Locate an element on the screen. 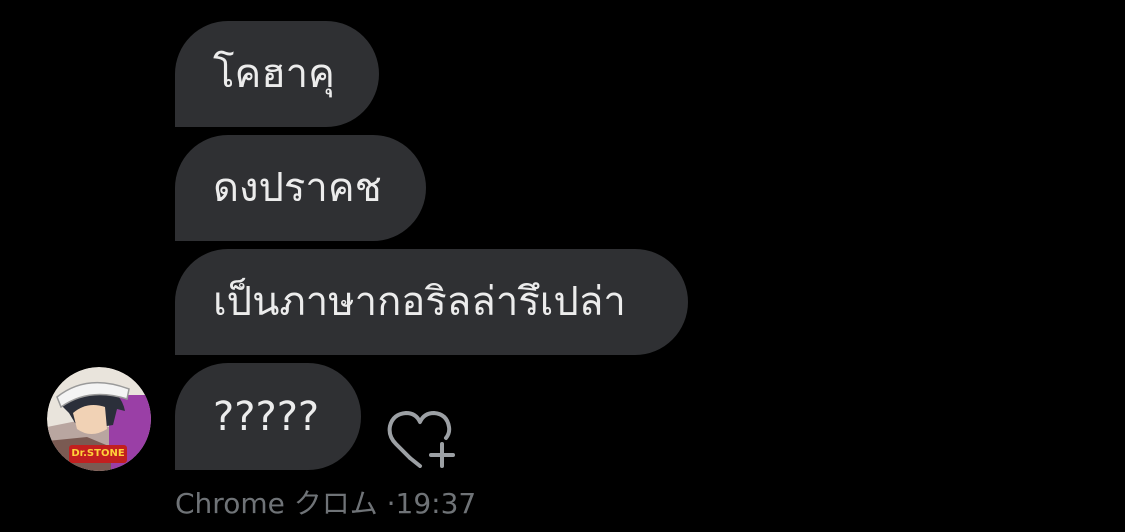 The image size is (1125, 532). add-reaction-button is located at coordinates (422, 436).